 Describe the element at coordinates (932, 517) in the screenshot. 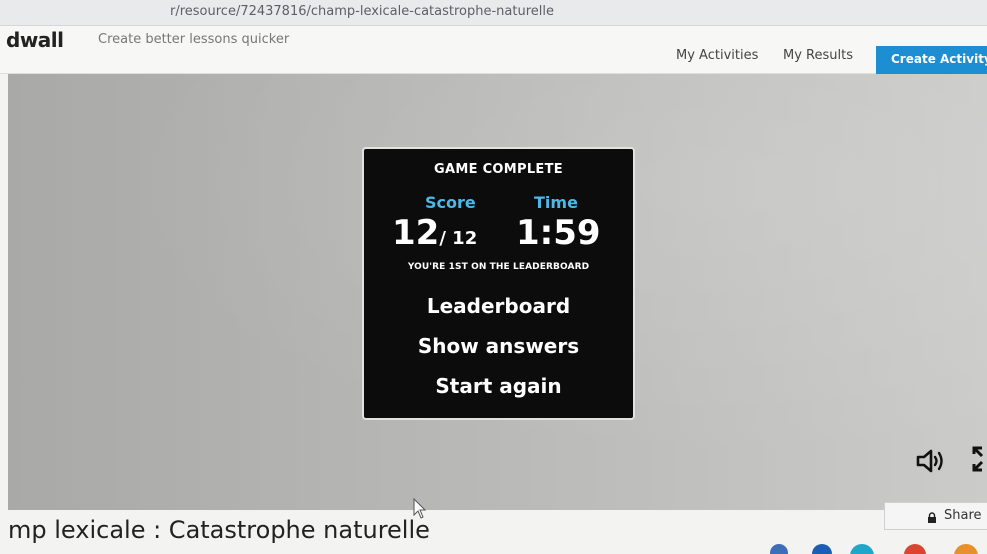

I see `lock-icon` at that location.